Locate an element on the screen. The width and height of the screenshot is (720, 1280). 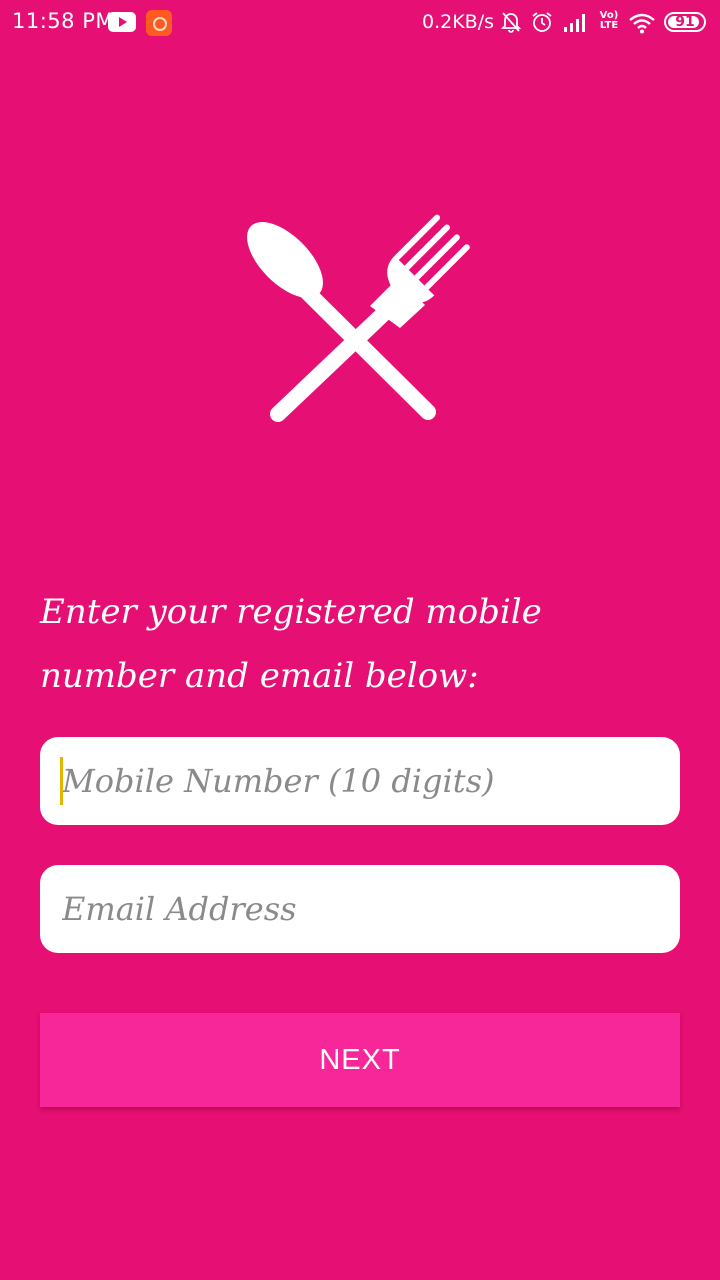
mobile-number-field is located at coordinates (360, 781).